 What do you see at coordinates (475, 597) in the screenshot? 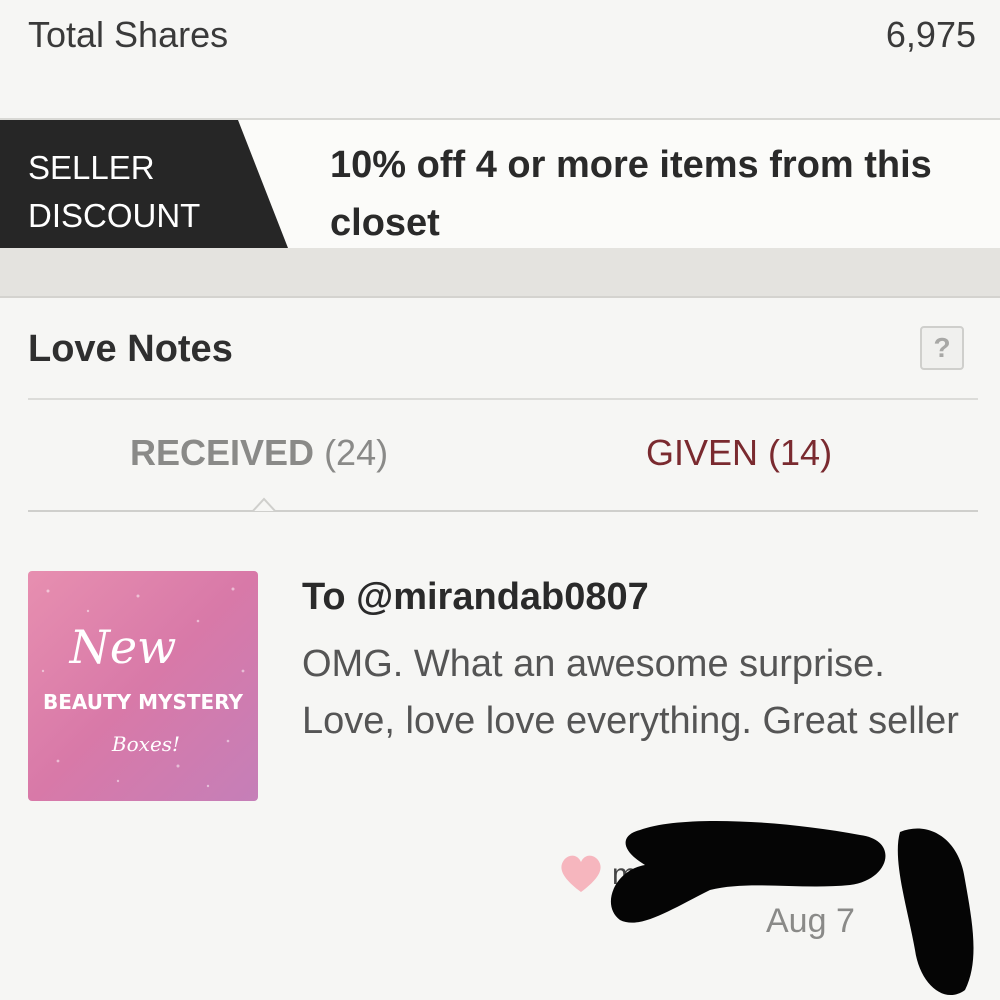
I see `note-recipient: To @mirandab0807` at bounding box center [475, 597].